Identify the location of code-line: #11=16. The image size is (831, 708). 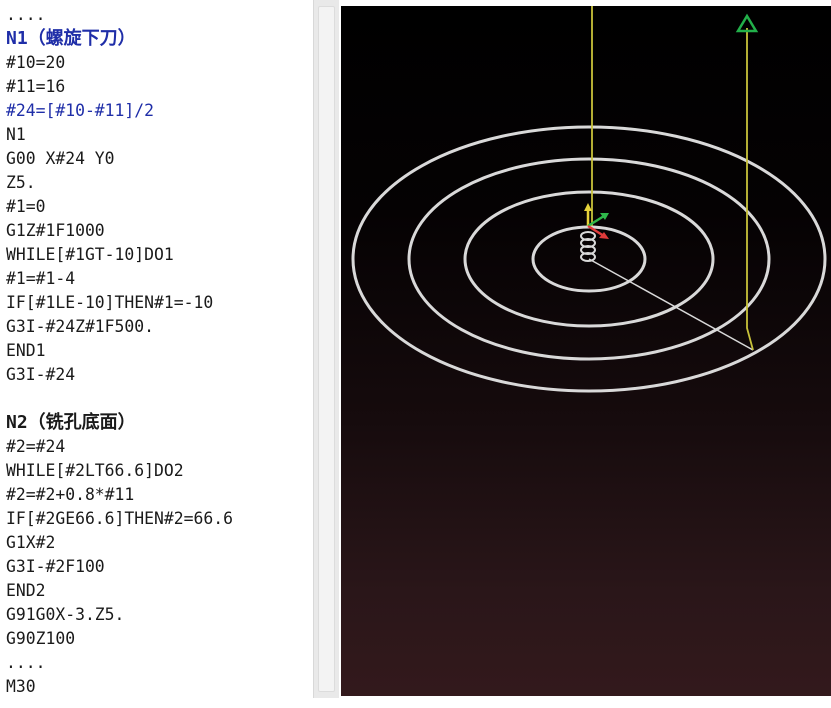
(36, 86).